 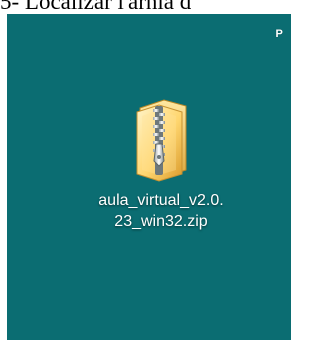 I want to click on zip-folder-icon, so click(x=161, y=140).